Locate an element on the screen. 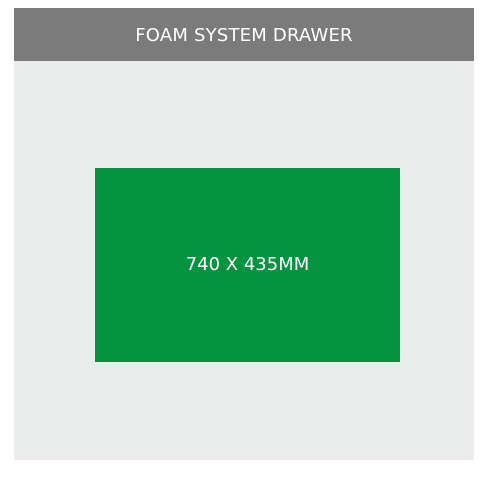 The width and height of the screenshot is (488, 489). drawer-dimensions-label: 740 X 435MM is located at coordinates (247, 264).